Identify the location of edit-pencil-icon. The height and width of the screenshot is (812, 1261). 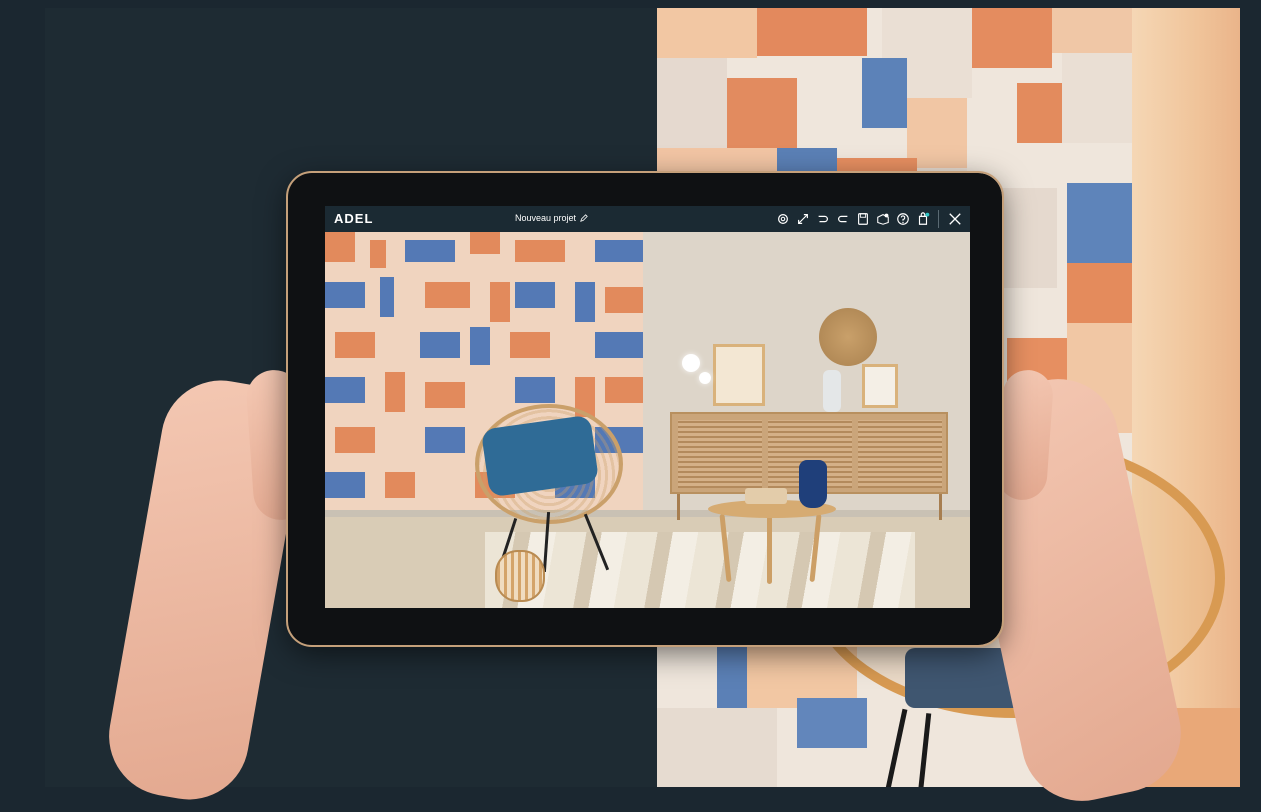
(584, 218).